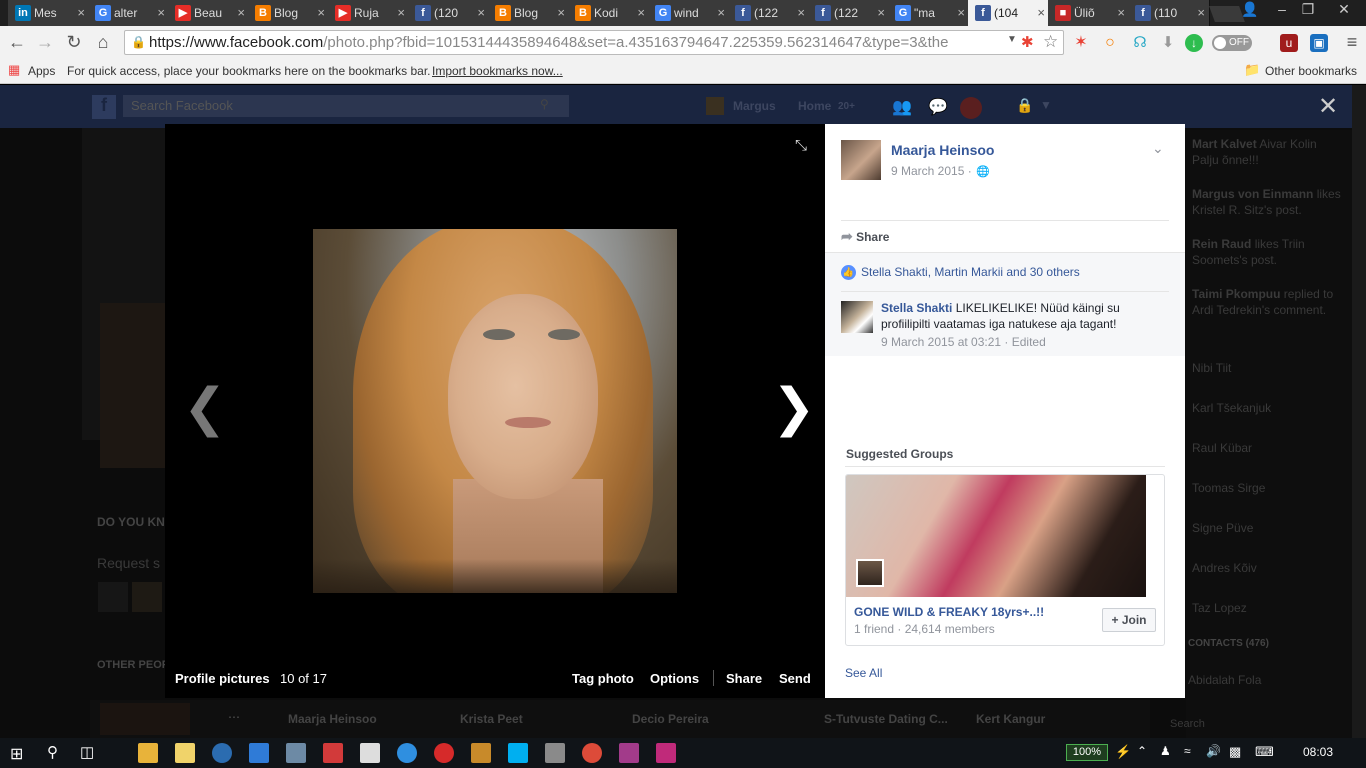 This screenshot has height=768, width=1366. I want to click on contact-item: Abidalah Fola, so click(1224, 680).